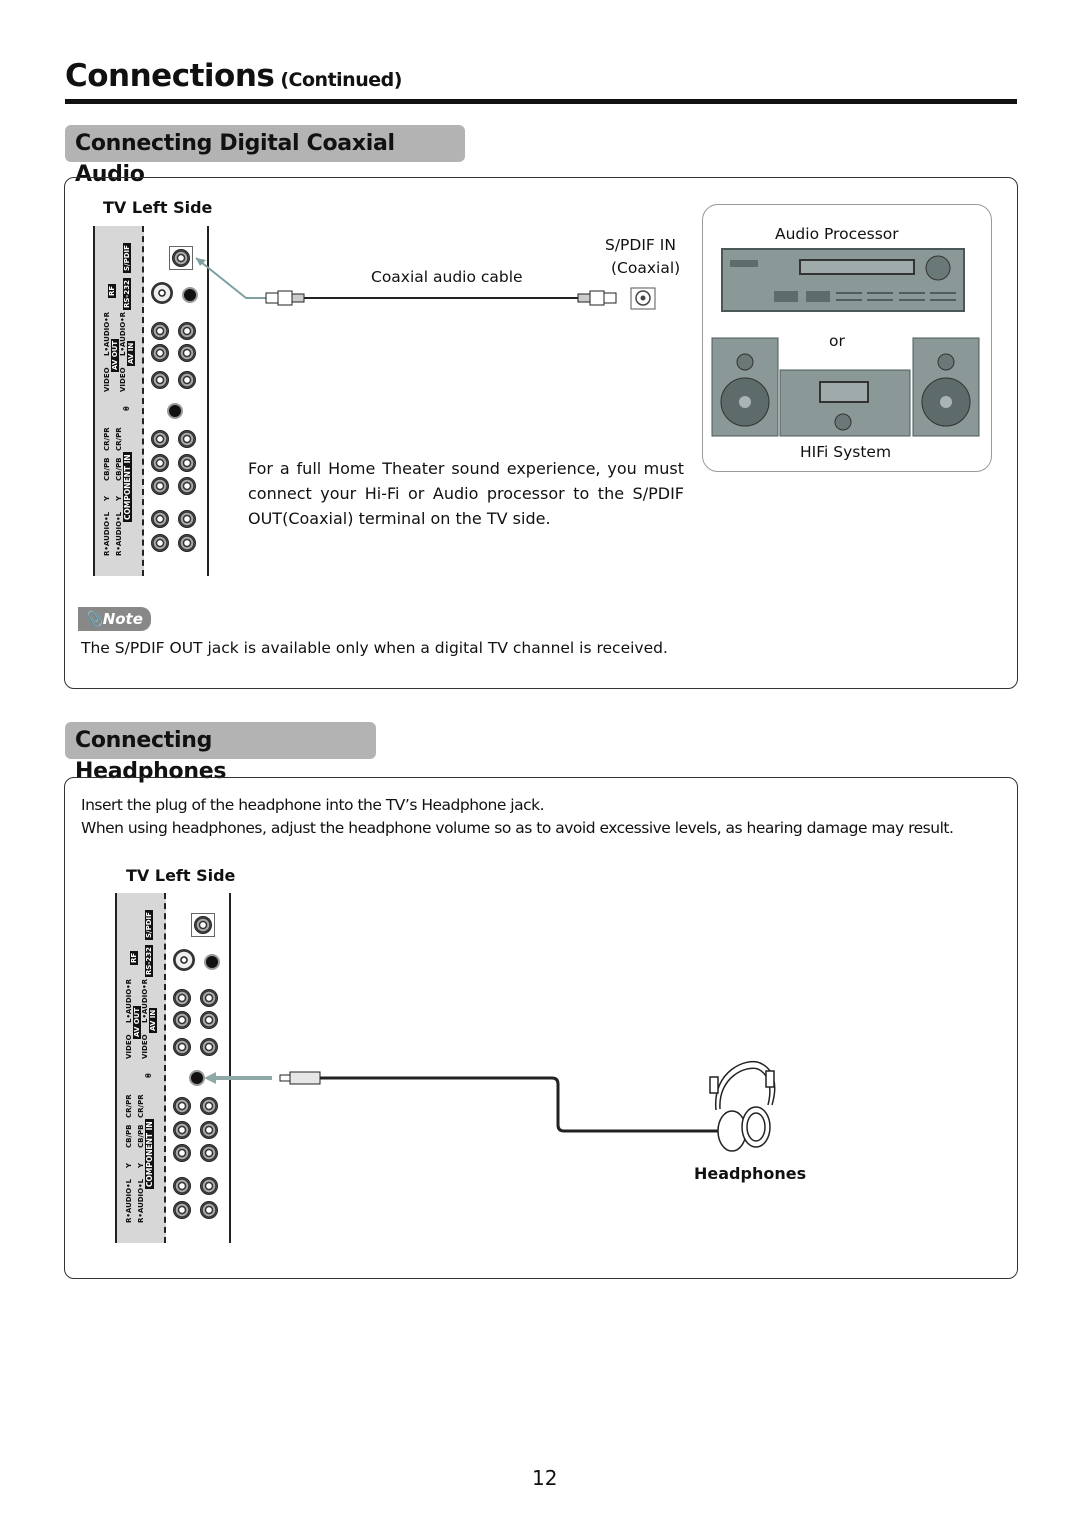 The height and width of the screenshot is (1527, 1080). I want to click on page-title-continued: (Continued), so click(341, 80).